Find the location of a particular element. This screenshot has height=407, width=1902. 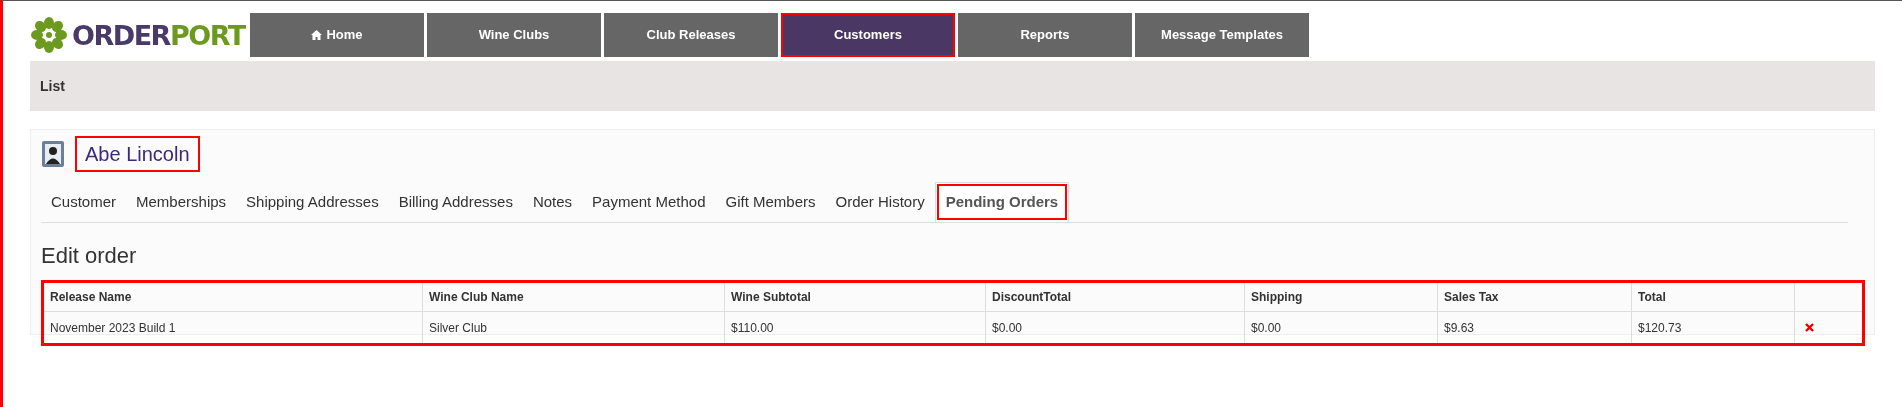

customer-tab: Order History is located at coordinates (880, 202).